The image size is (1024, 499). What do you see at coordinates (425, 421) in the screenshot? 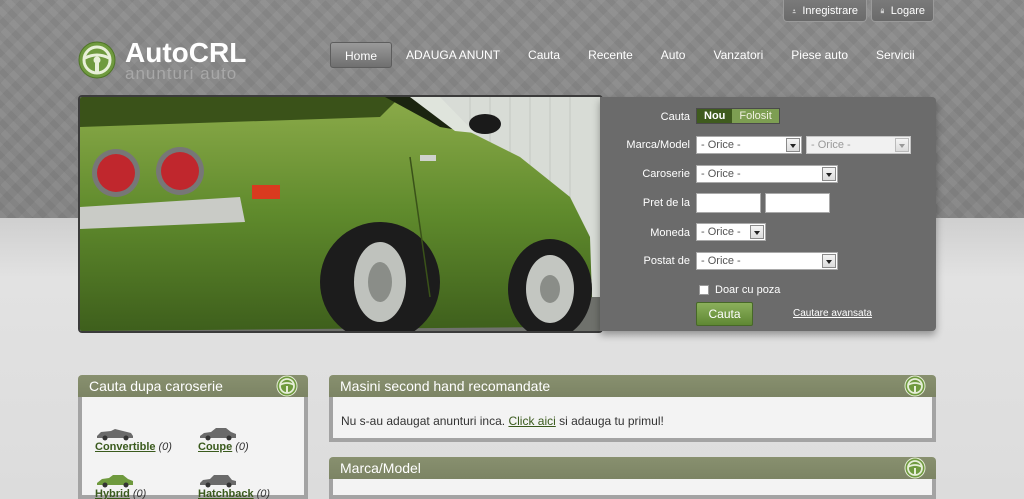
I see `empty-message-text: Nu s-au adaugat anunturi inca.` at bounding box center [425, 421].